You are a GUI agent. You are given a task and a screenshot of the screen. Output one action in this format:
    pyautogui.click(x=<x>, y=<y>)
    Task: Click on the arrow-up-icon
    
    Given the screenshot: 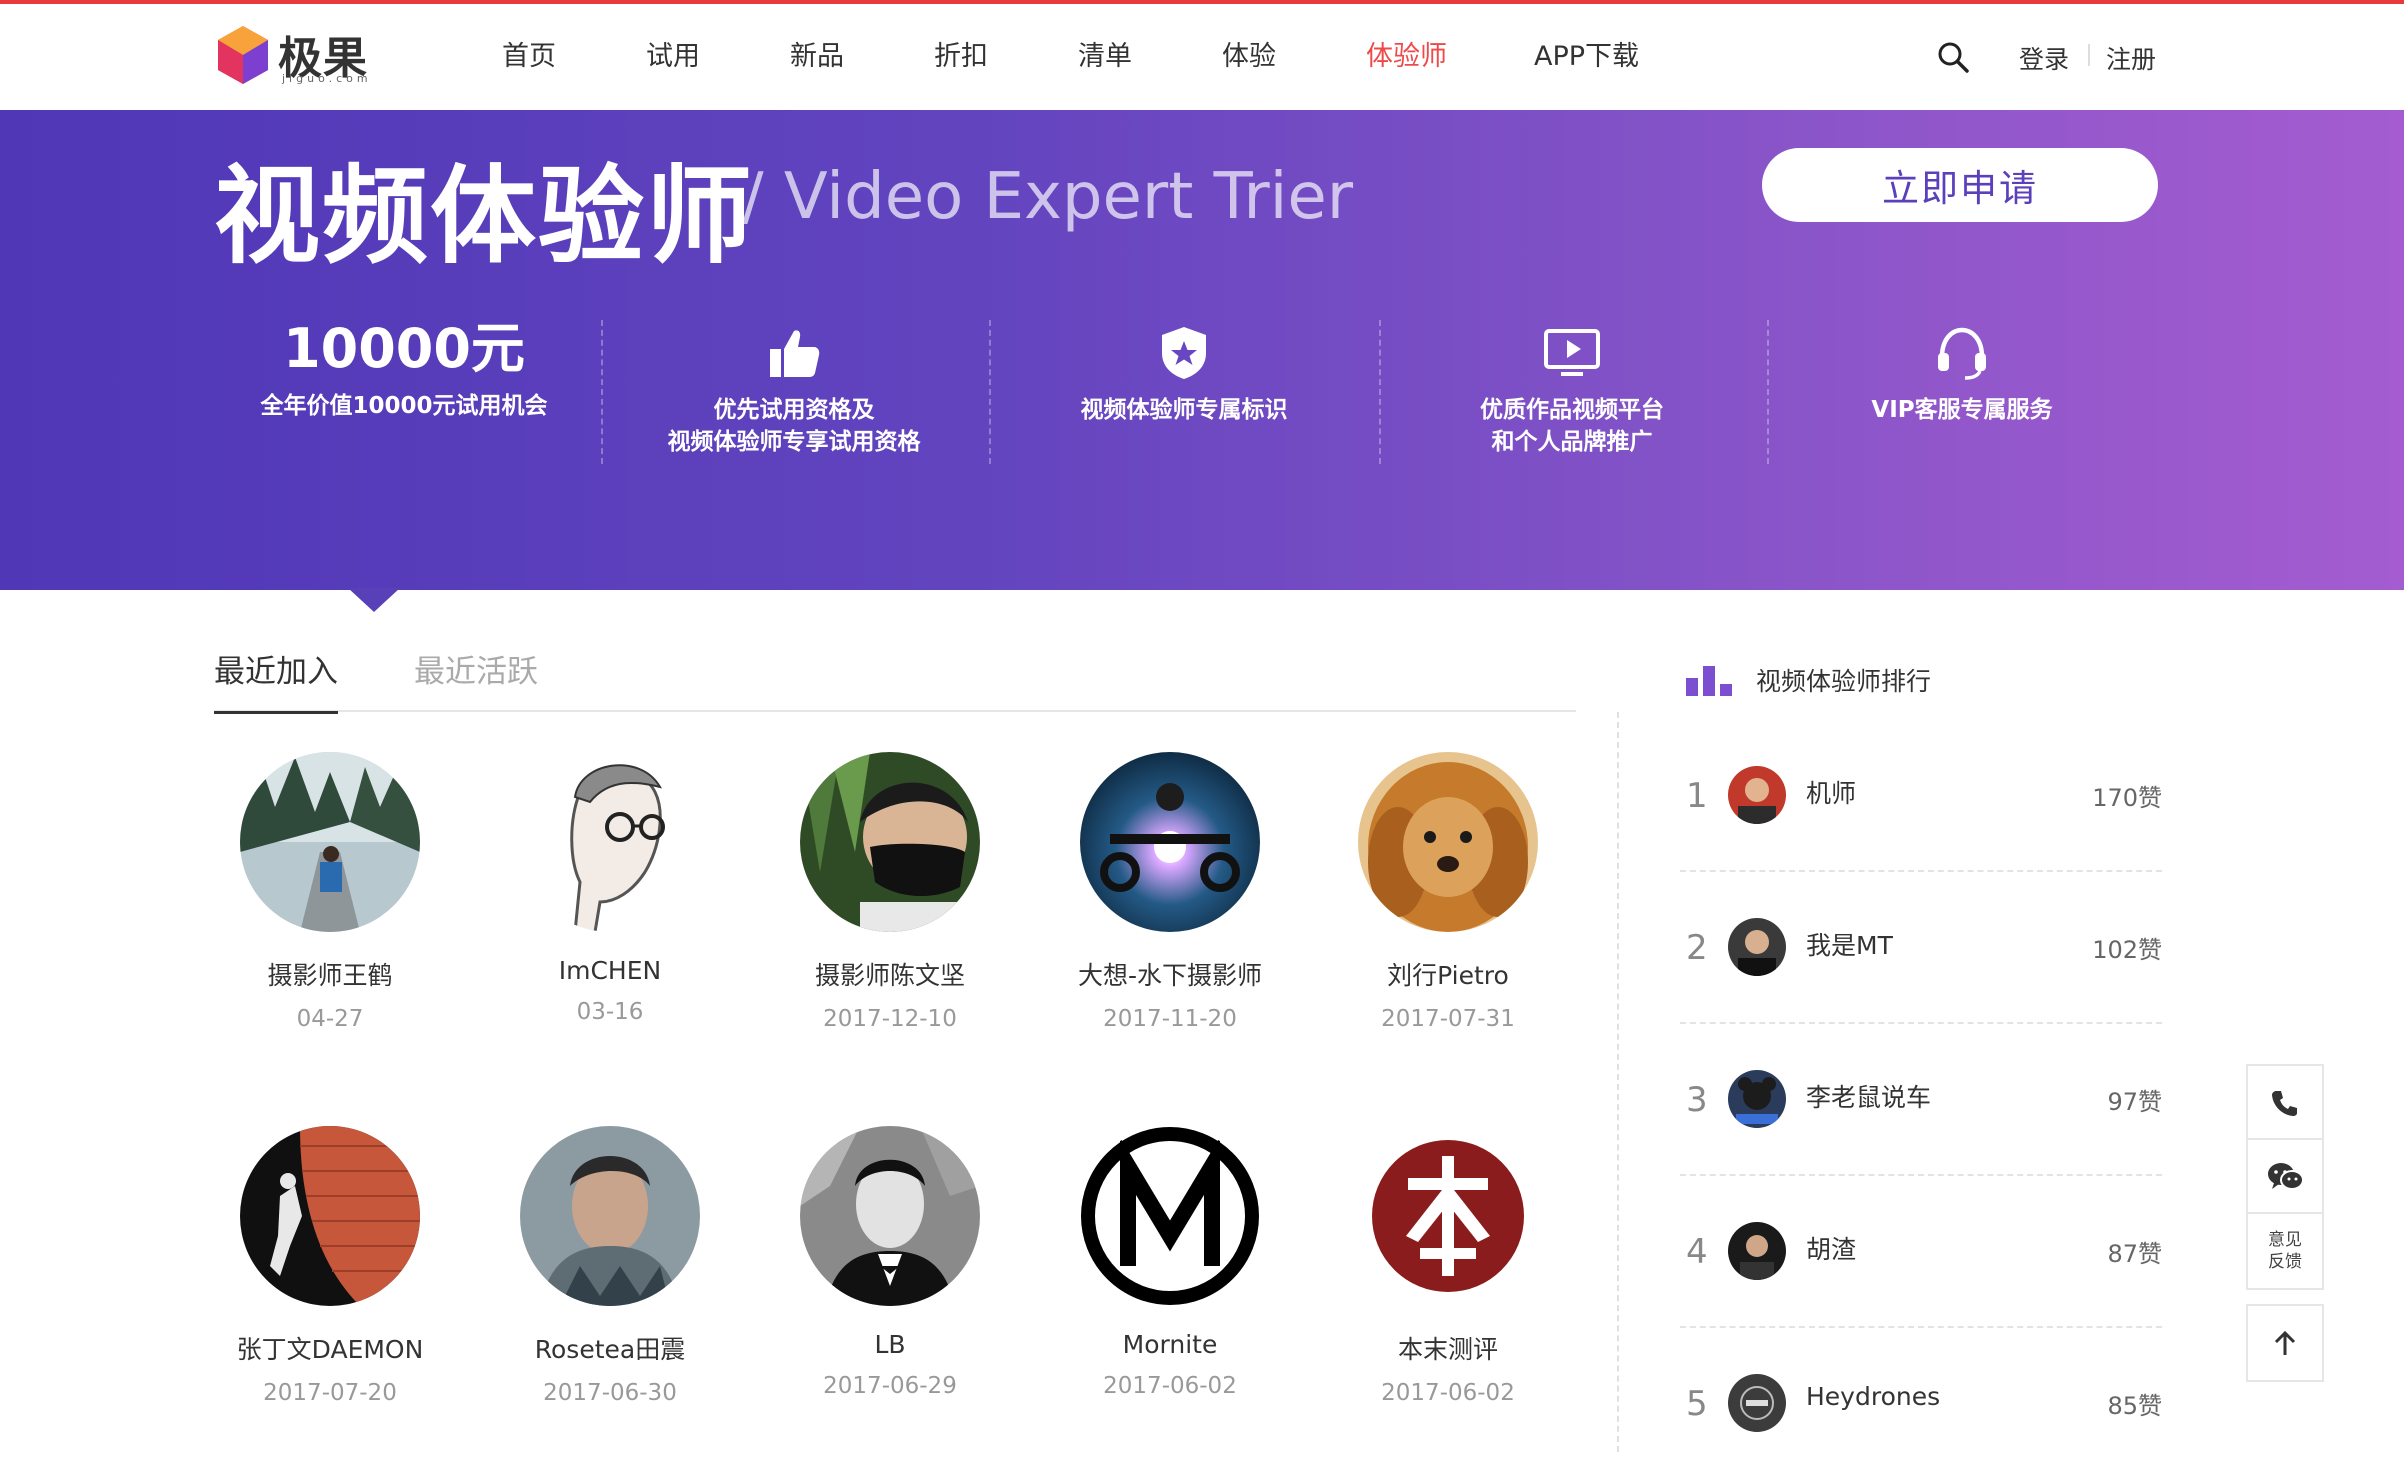 What is the action you would take?
    pyautogui.click(x=2285, y=1342)
    